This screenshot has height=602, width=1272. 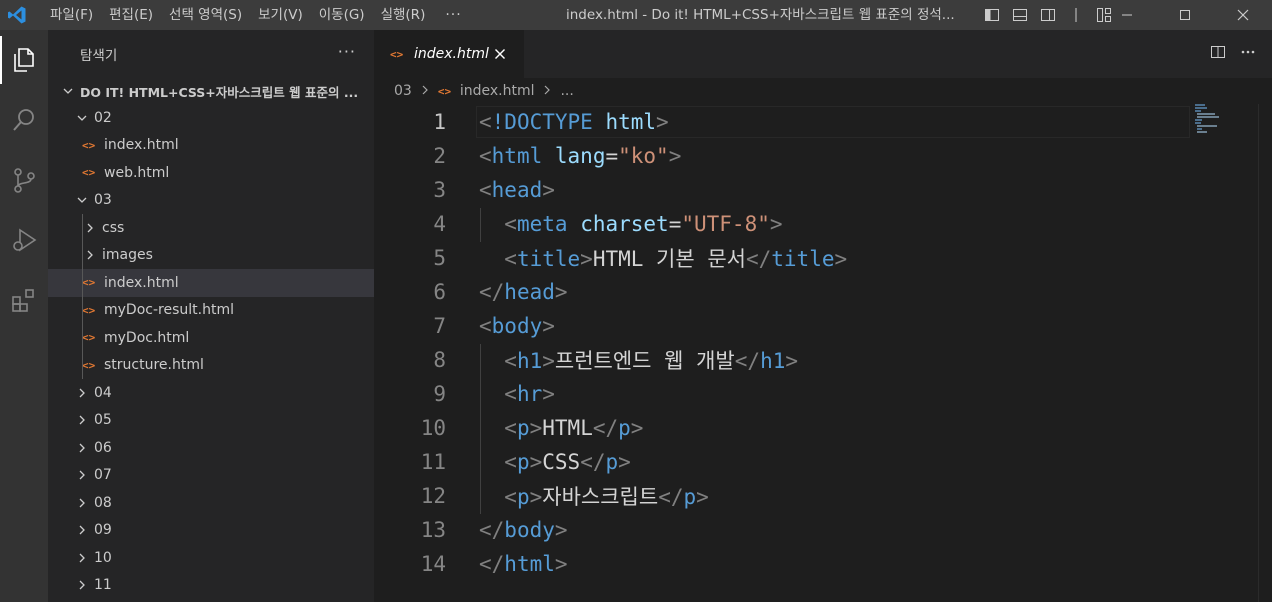 I want to click on line-number: 5, so click(x=439, y=258).